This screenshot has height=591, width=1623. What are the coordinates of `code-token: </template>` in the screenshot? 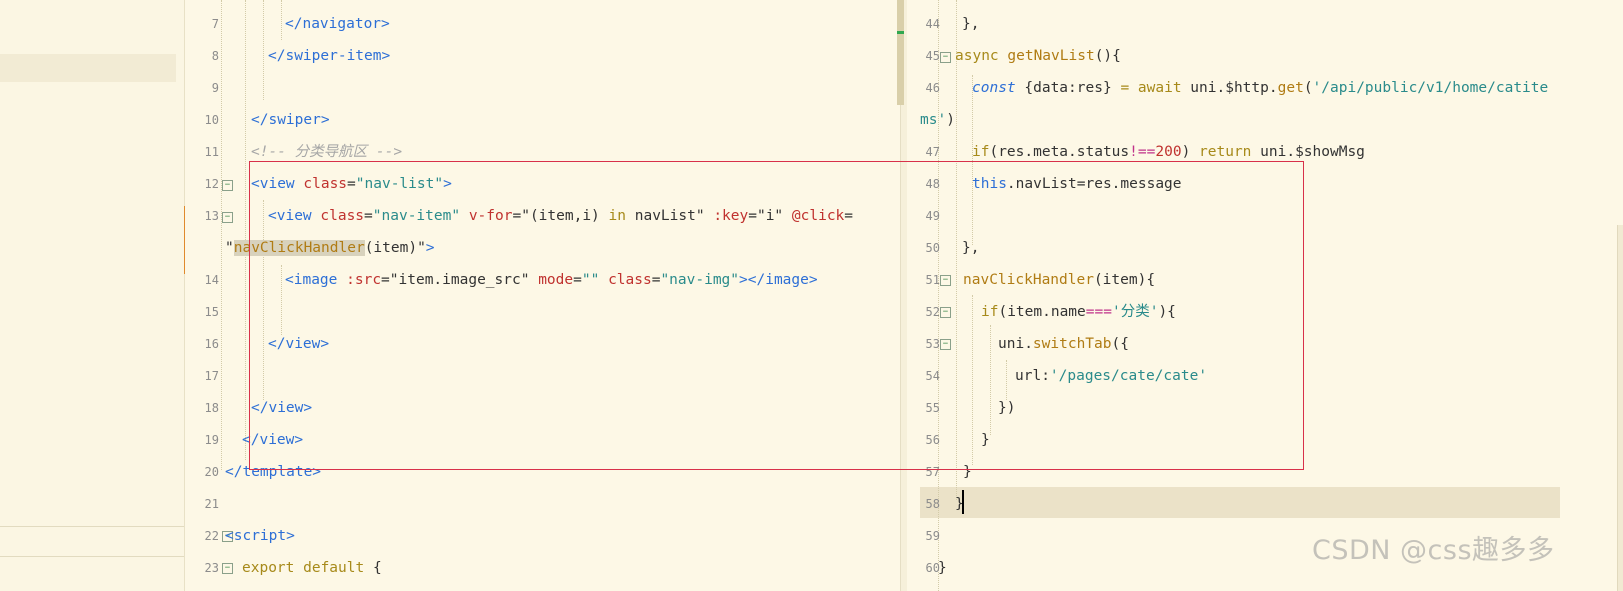 It's located at (273, 472).